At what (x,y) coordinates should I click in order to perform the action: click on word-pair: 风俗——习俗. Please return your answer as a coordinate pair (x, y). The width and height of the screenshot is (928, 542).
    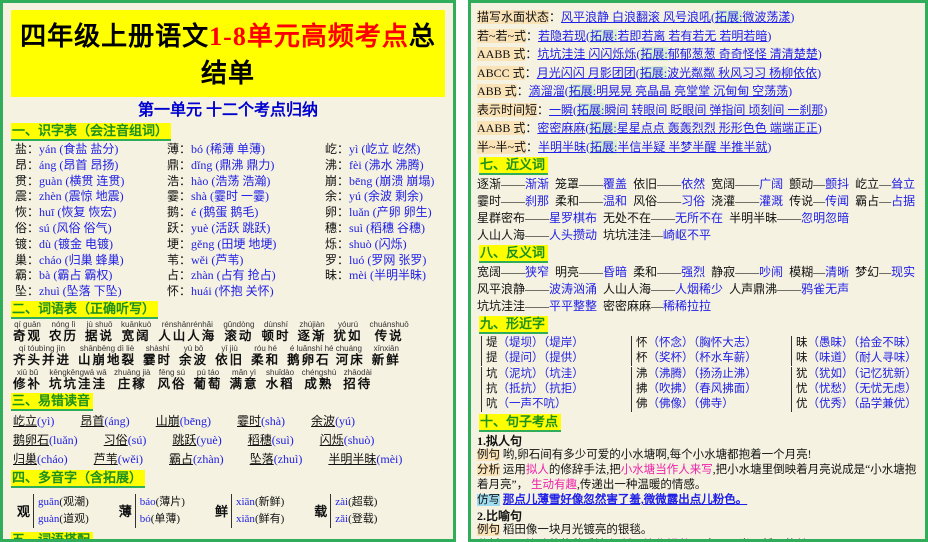
    Looking at the image, I should click on (669, 201).